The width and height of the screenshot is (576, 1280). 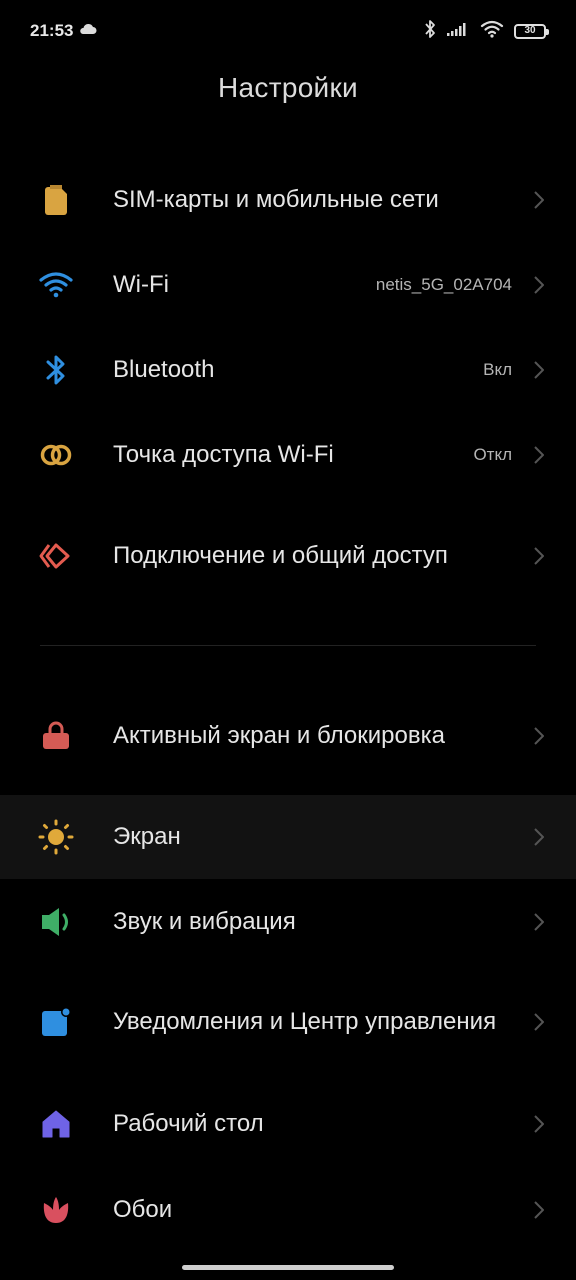 What do you see at coordinates (430, 31) in the screenshot?
I see `bluetooth-status-icon` at bounding box center [430, 31].